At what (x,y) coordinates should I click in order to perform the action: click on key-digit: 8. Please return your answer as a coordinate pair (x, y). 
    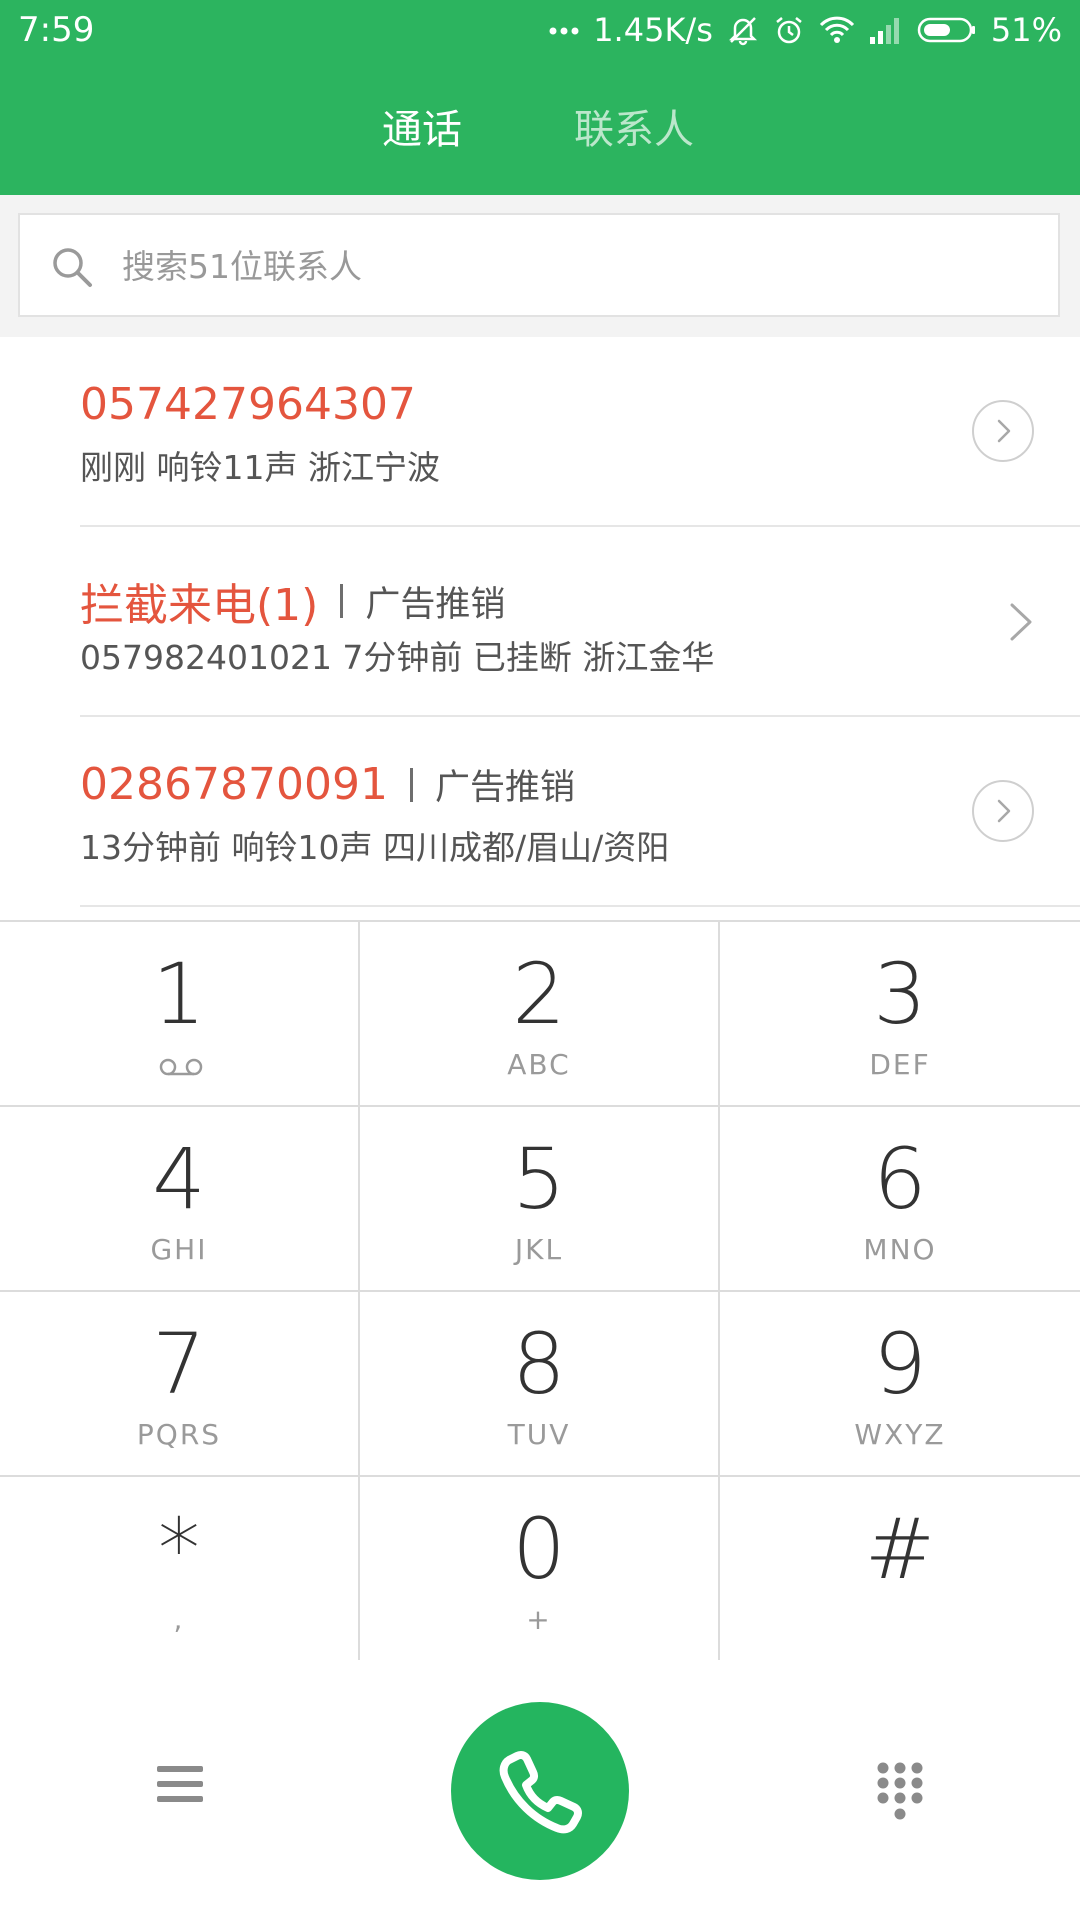
    Looking at the image, I should click on (539, 1364).